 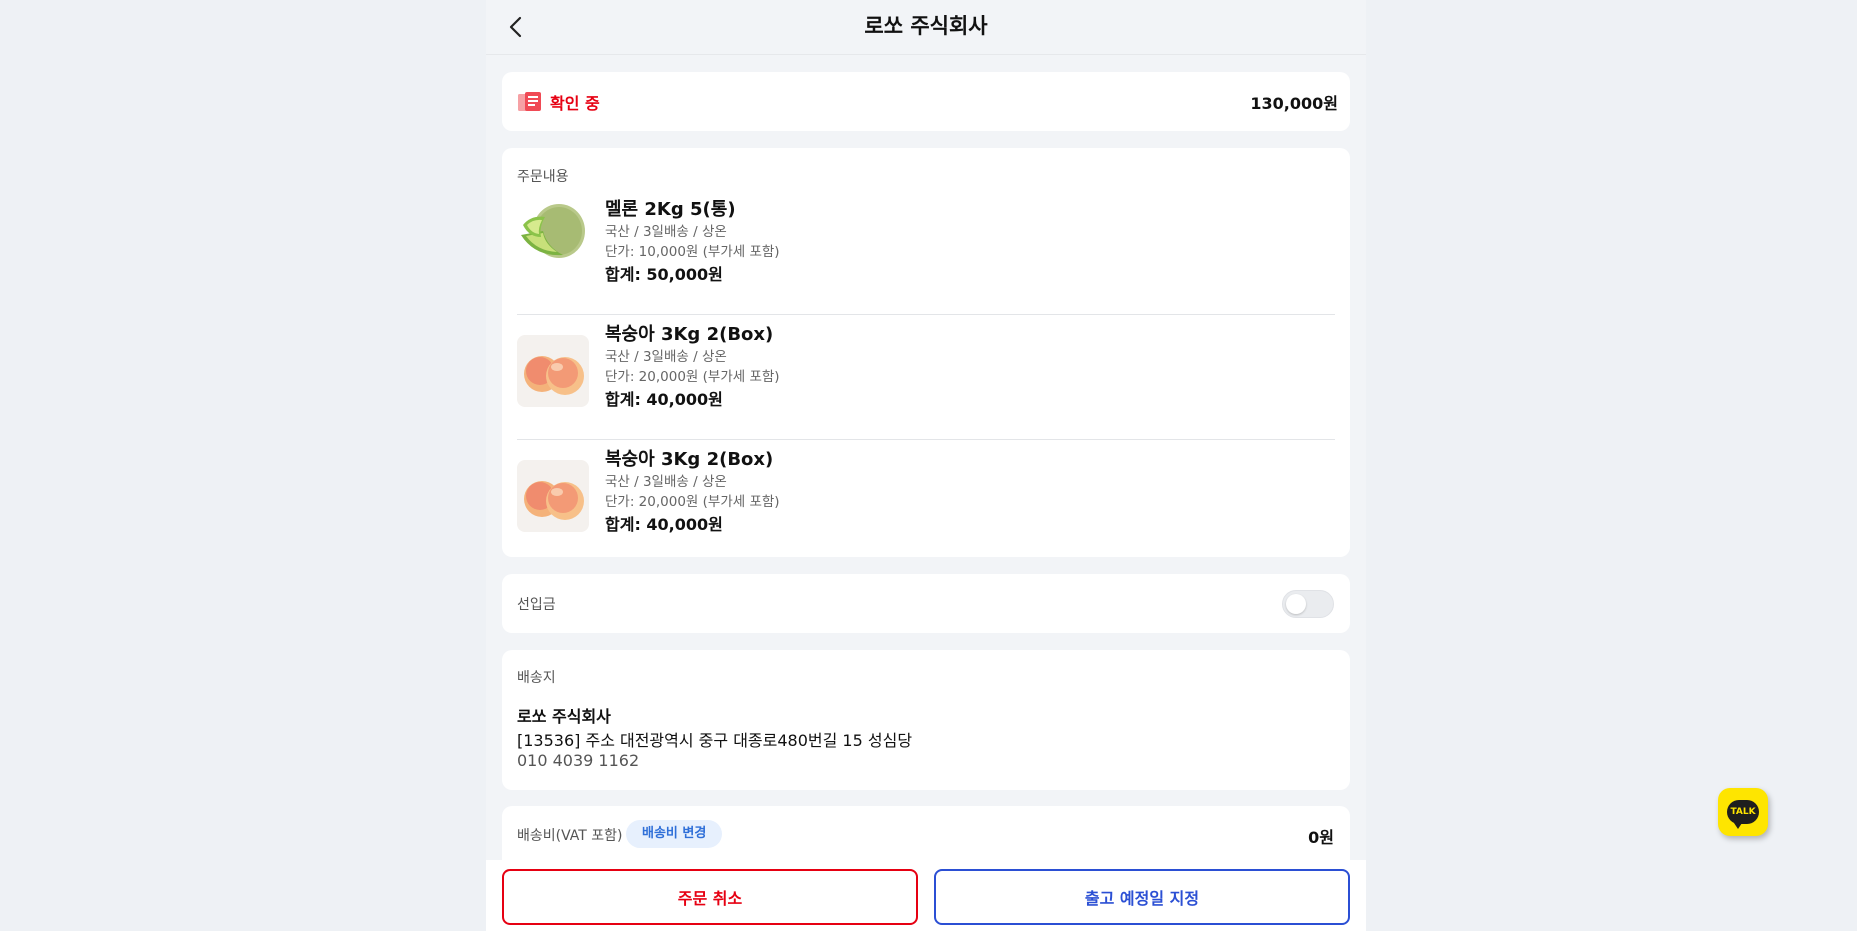 I want to click on prepay-label: 선입금, so click(x=536, y=605).